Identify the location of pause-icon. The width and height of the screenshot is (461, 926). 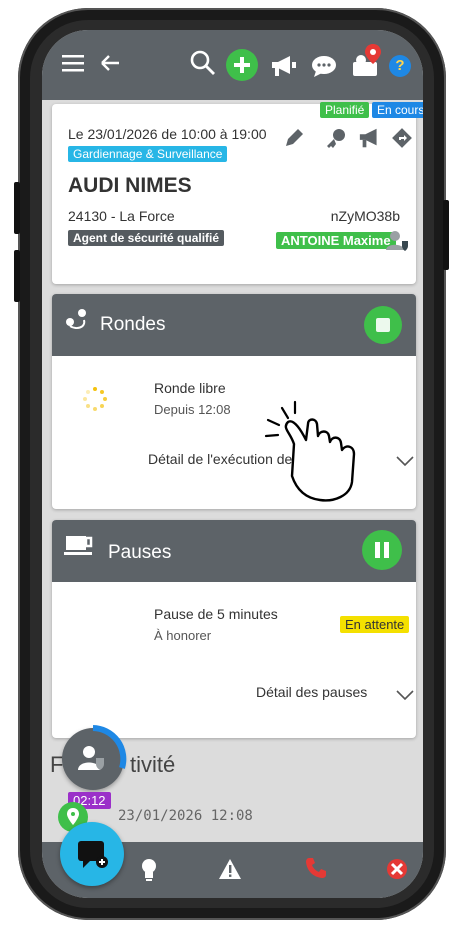
(382, 550).